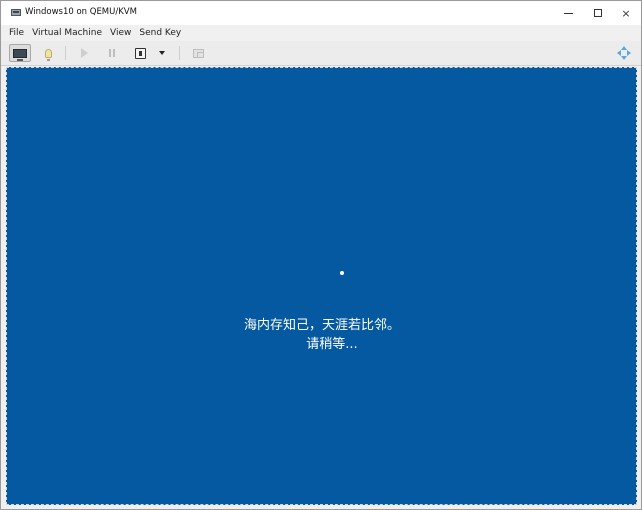 Image resolution: width=642 pixels, height=510 pixels. I want to click on shutdown-button, so click(140, 53).